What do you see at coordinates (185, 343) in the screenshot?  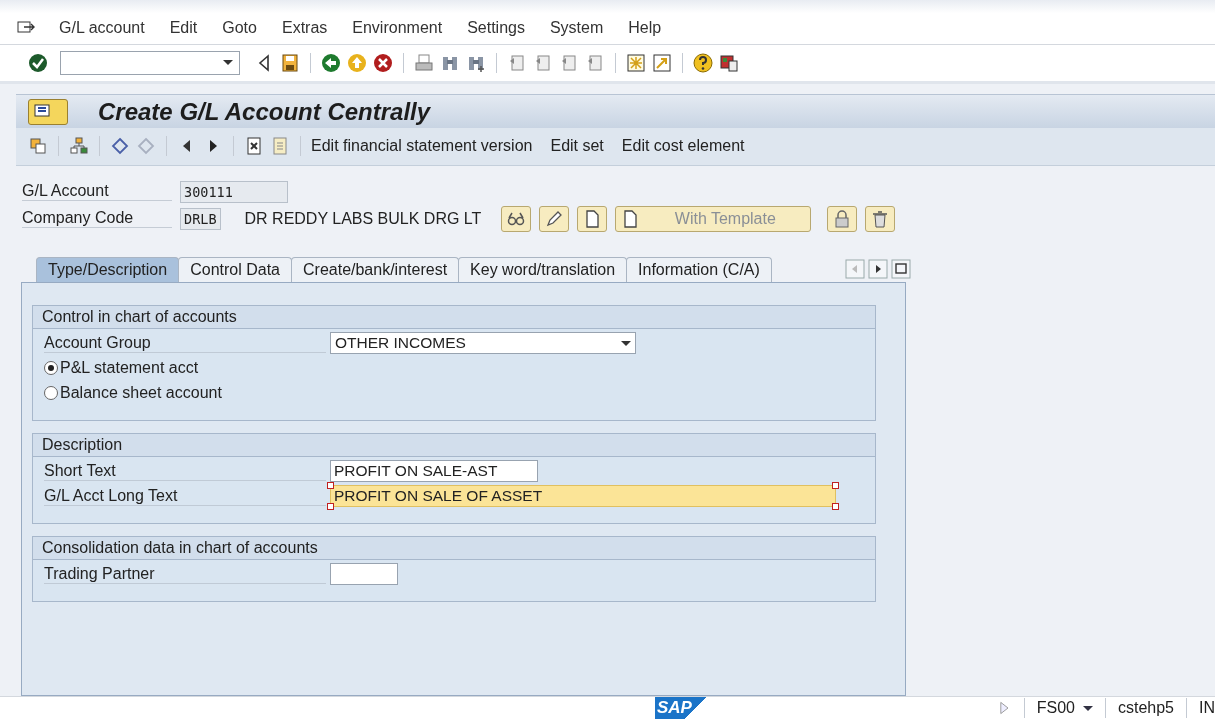 I see `field-label: Account Group` at bounding box center [185, 343].